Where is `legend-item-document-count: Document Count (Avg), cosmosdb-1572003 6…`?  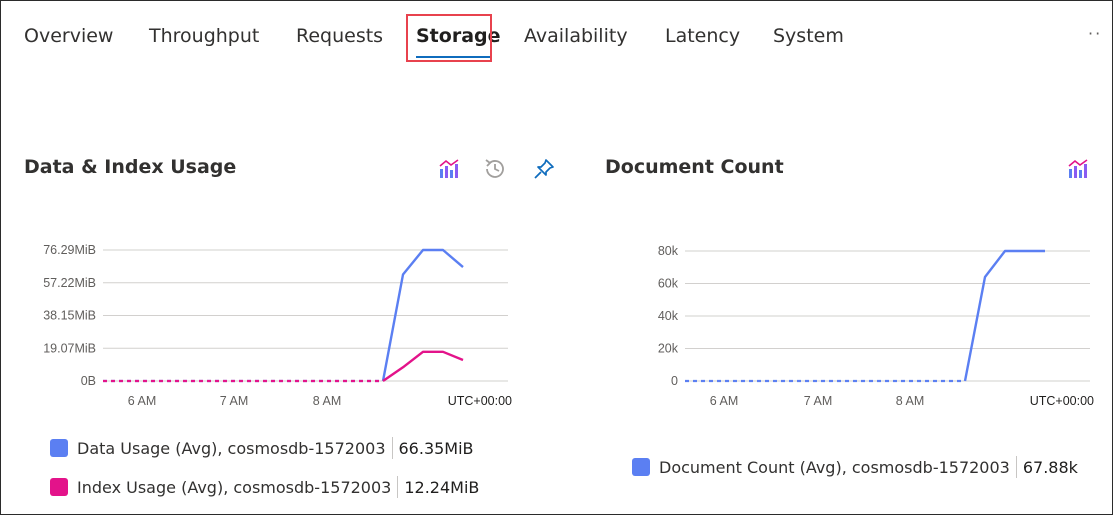
legend-item-document-count: Document Count (Avg), cosmosdb-1572003 6… is located at coordinates (855, 467).